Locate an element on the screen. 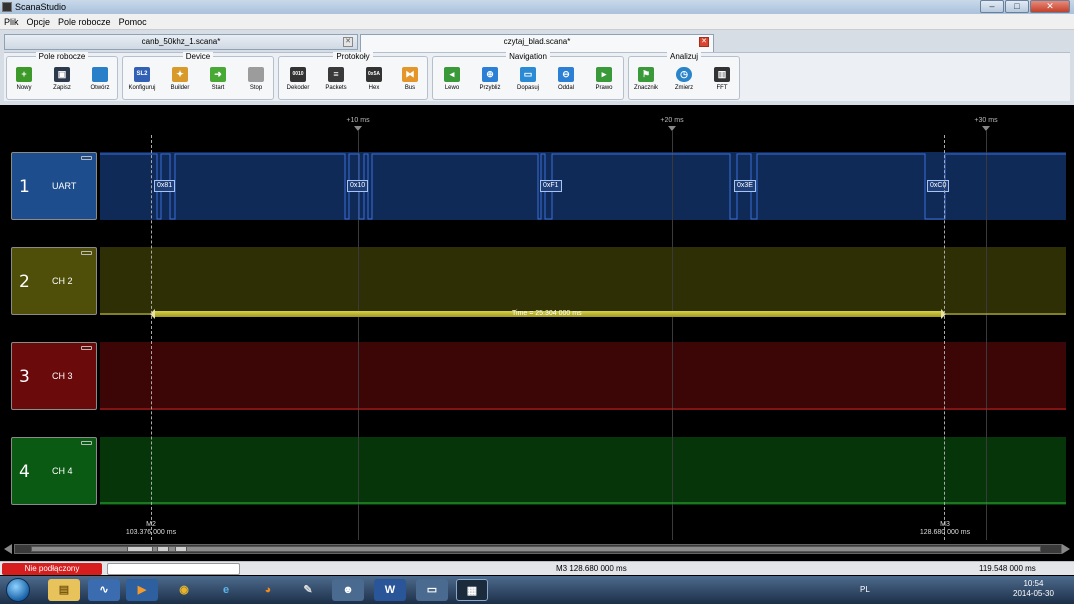 This screenshot has width=1074, height=604. channel-2-label: 2 CH 2 is located at coordinates (54, 281).